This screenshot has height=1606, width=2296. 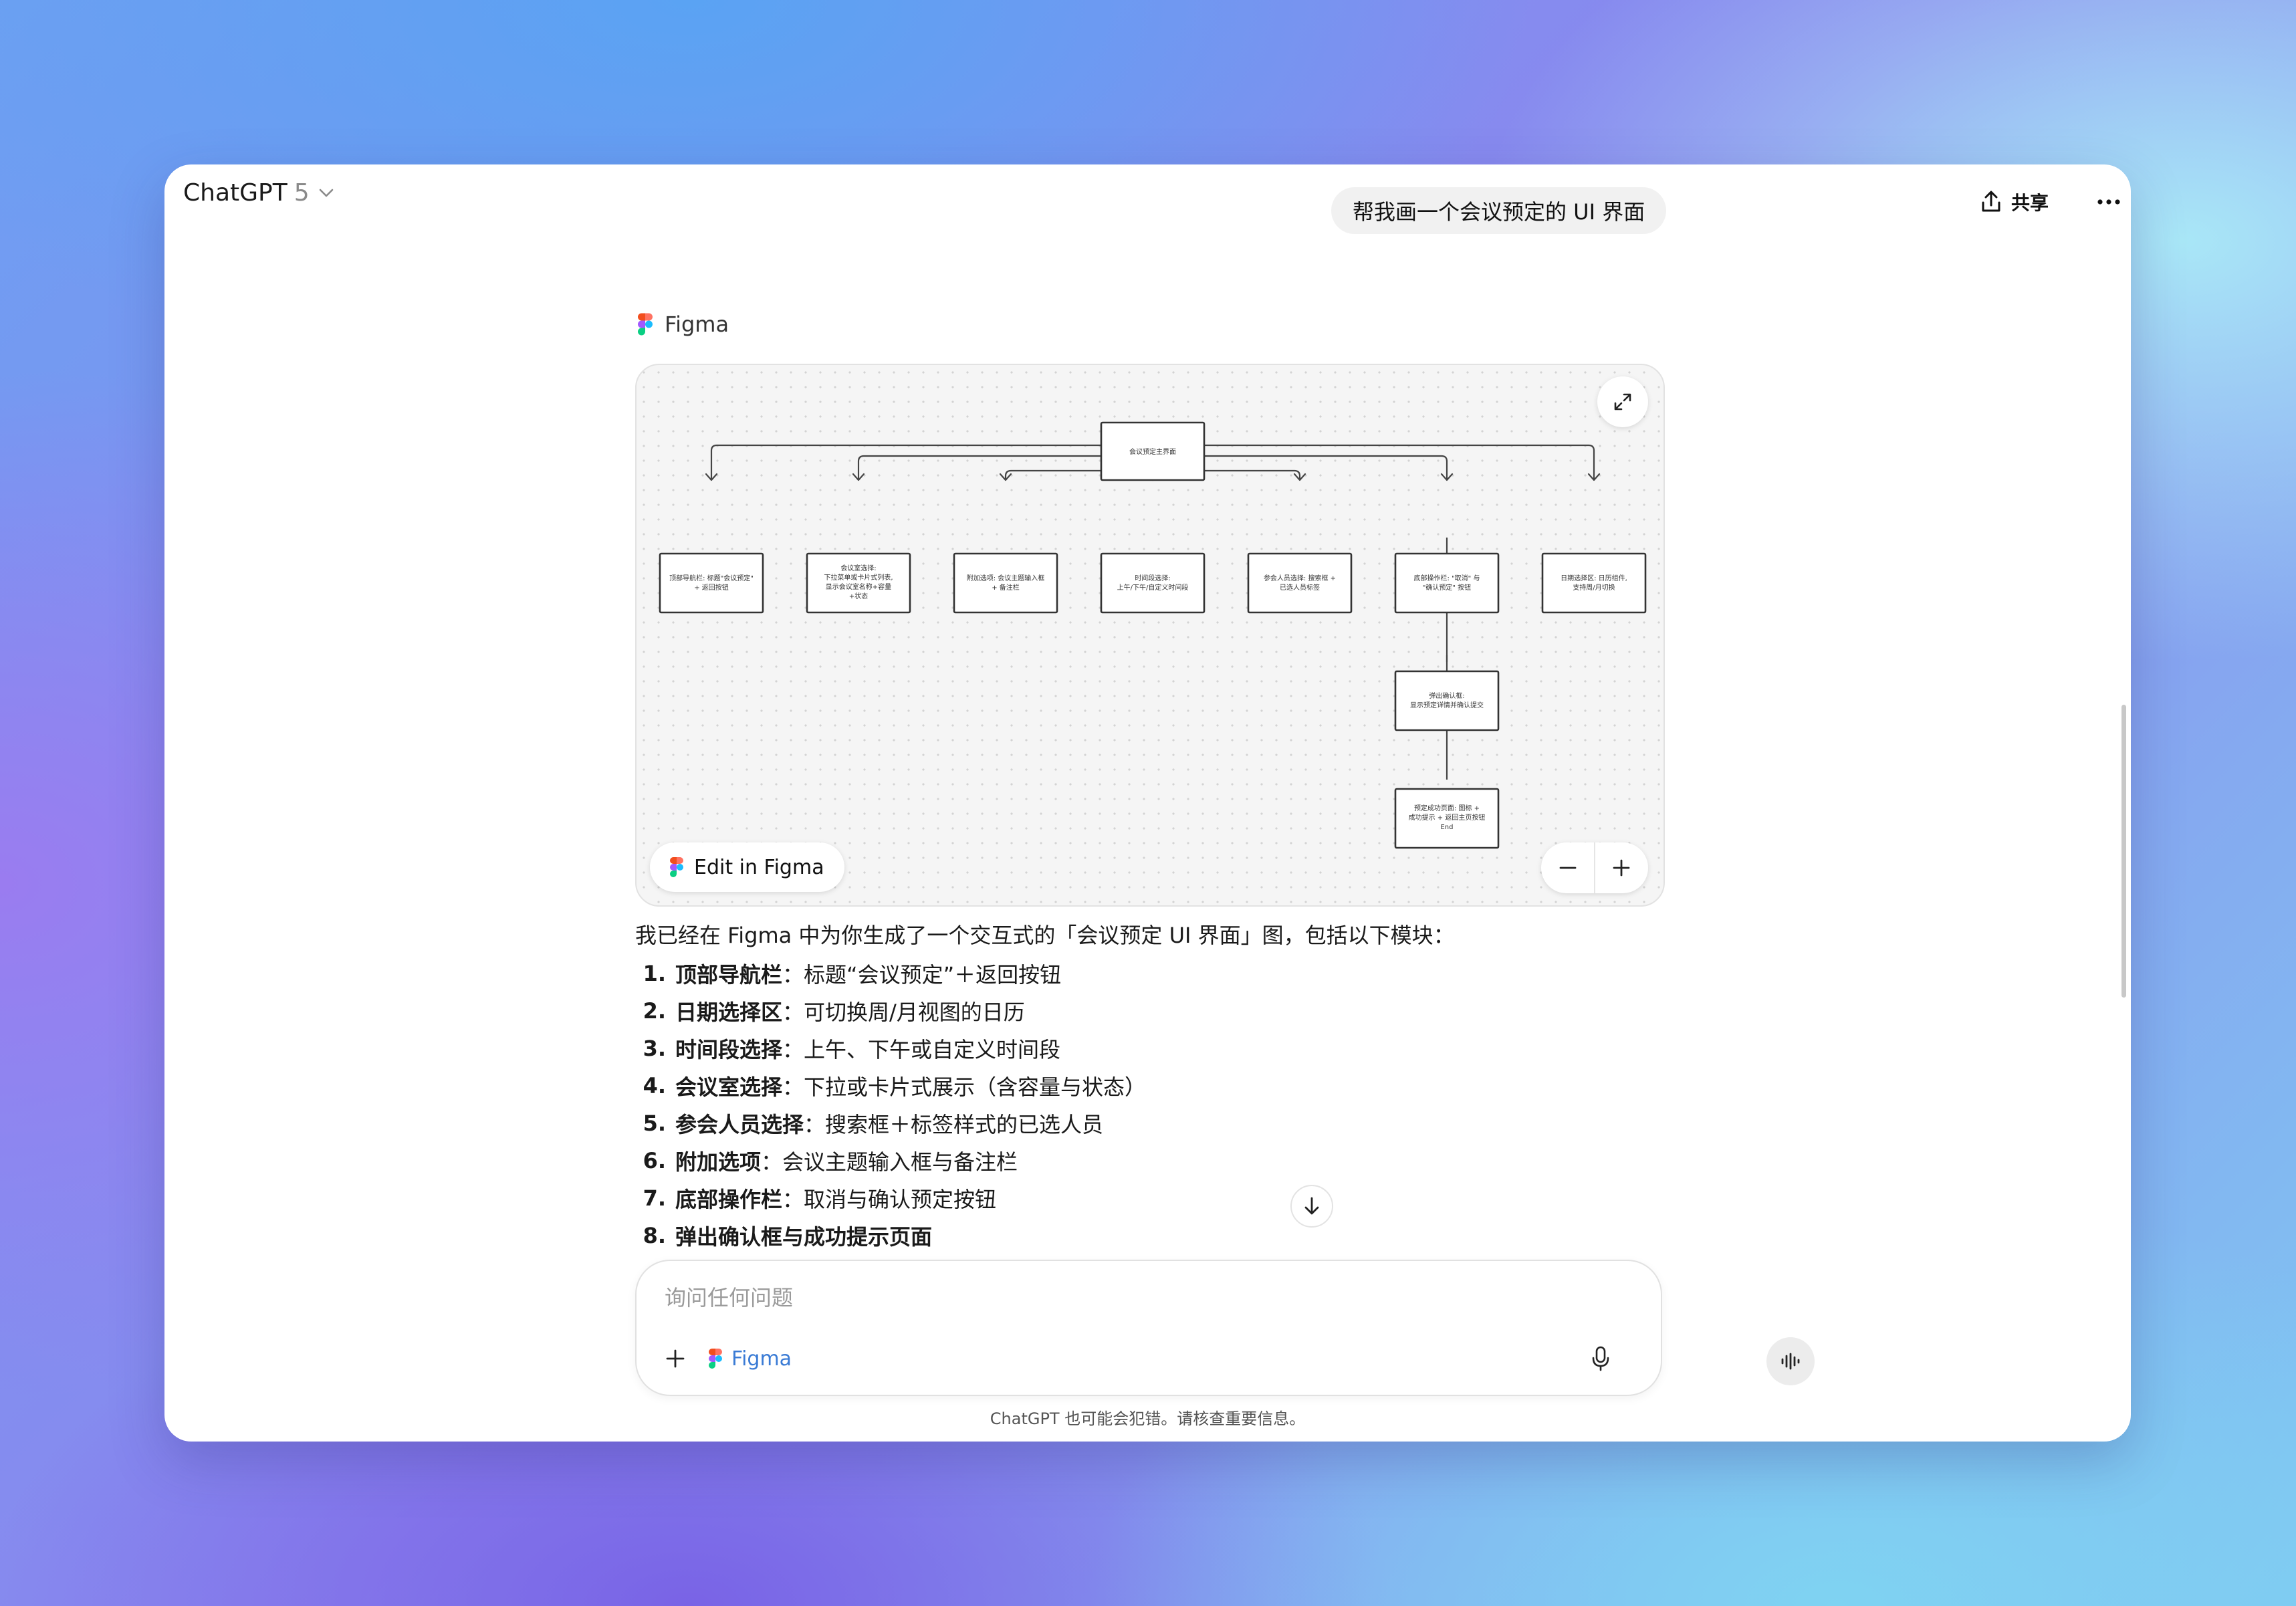 What do you see at coordinates (954, 1124) in the screenshot?
I see `item-desc: ：搜索框＋标签样式的已选人员` at bounding box center [954, 1124].